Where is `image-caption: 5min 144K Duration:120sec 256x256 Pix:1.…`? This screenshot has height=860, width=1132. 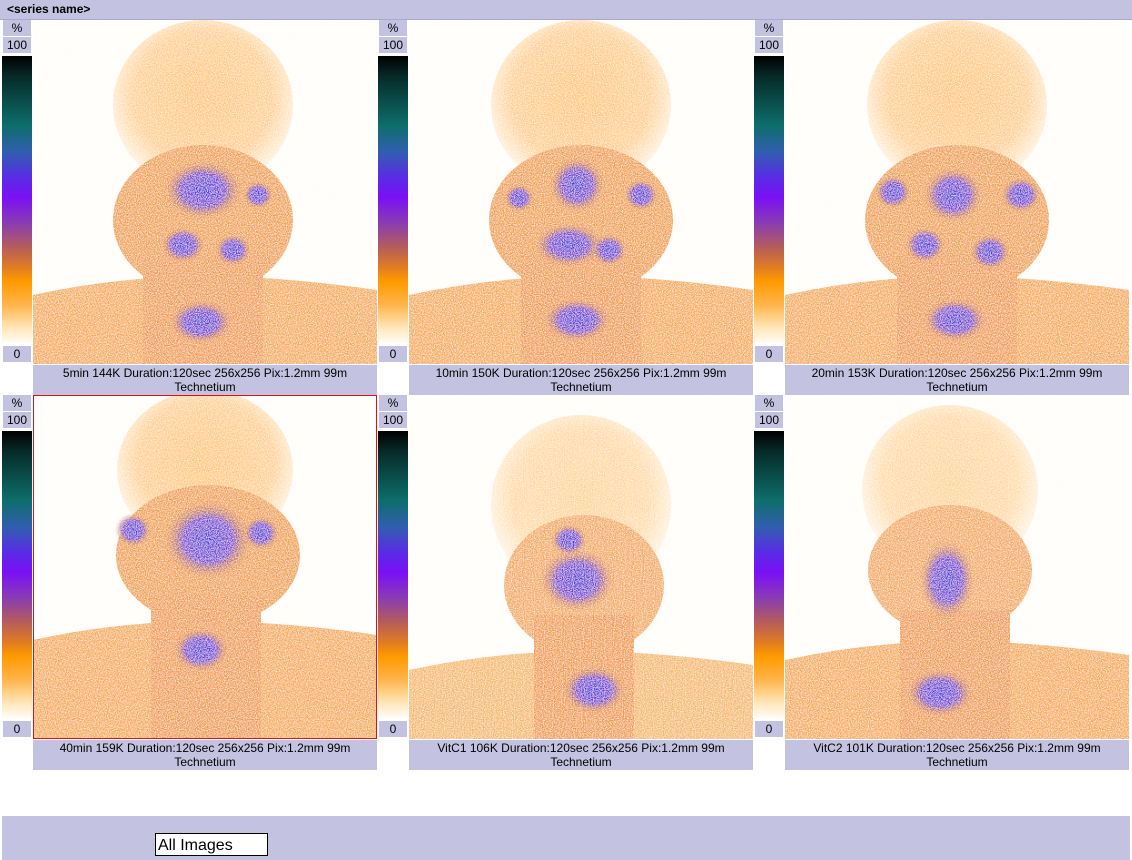 image-caption: 5min 144K Duration:120sec 256x256 Pix:1.… is located at coordinates (205, 380).